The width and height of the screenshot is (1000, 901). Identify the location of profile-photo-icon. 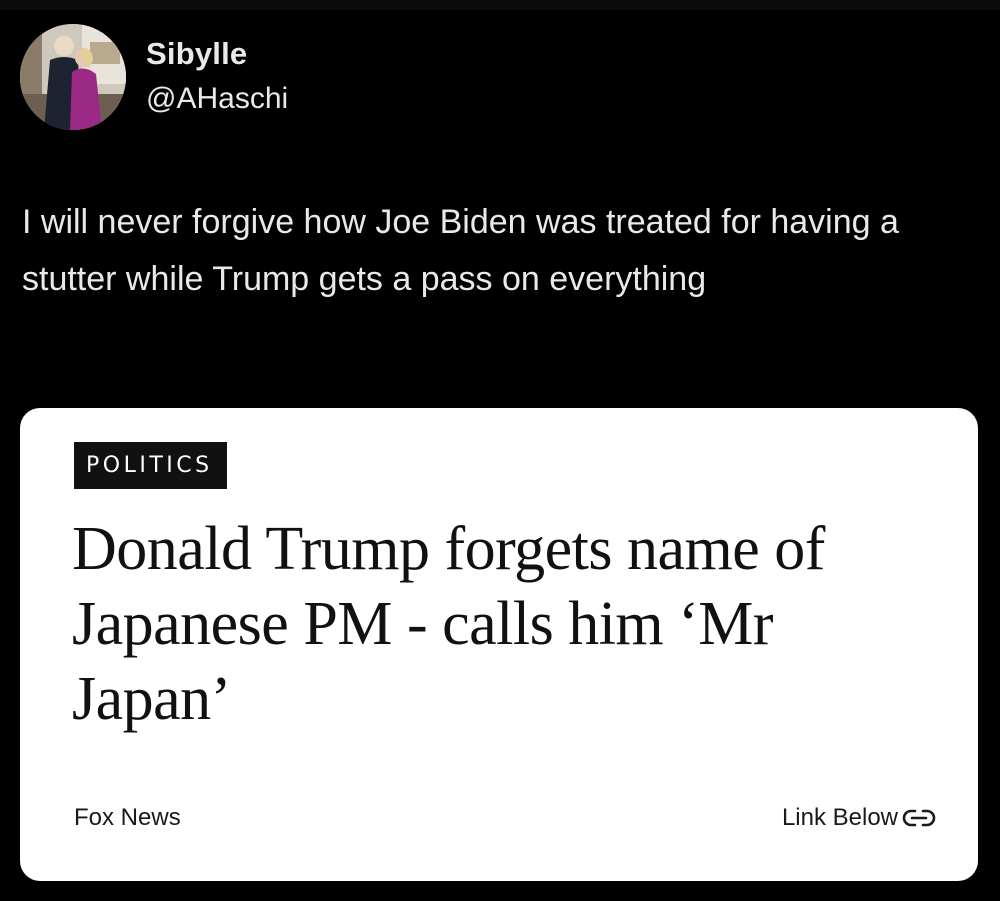
(73, 77).